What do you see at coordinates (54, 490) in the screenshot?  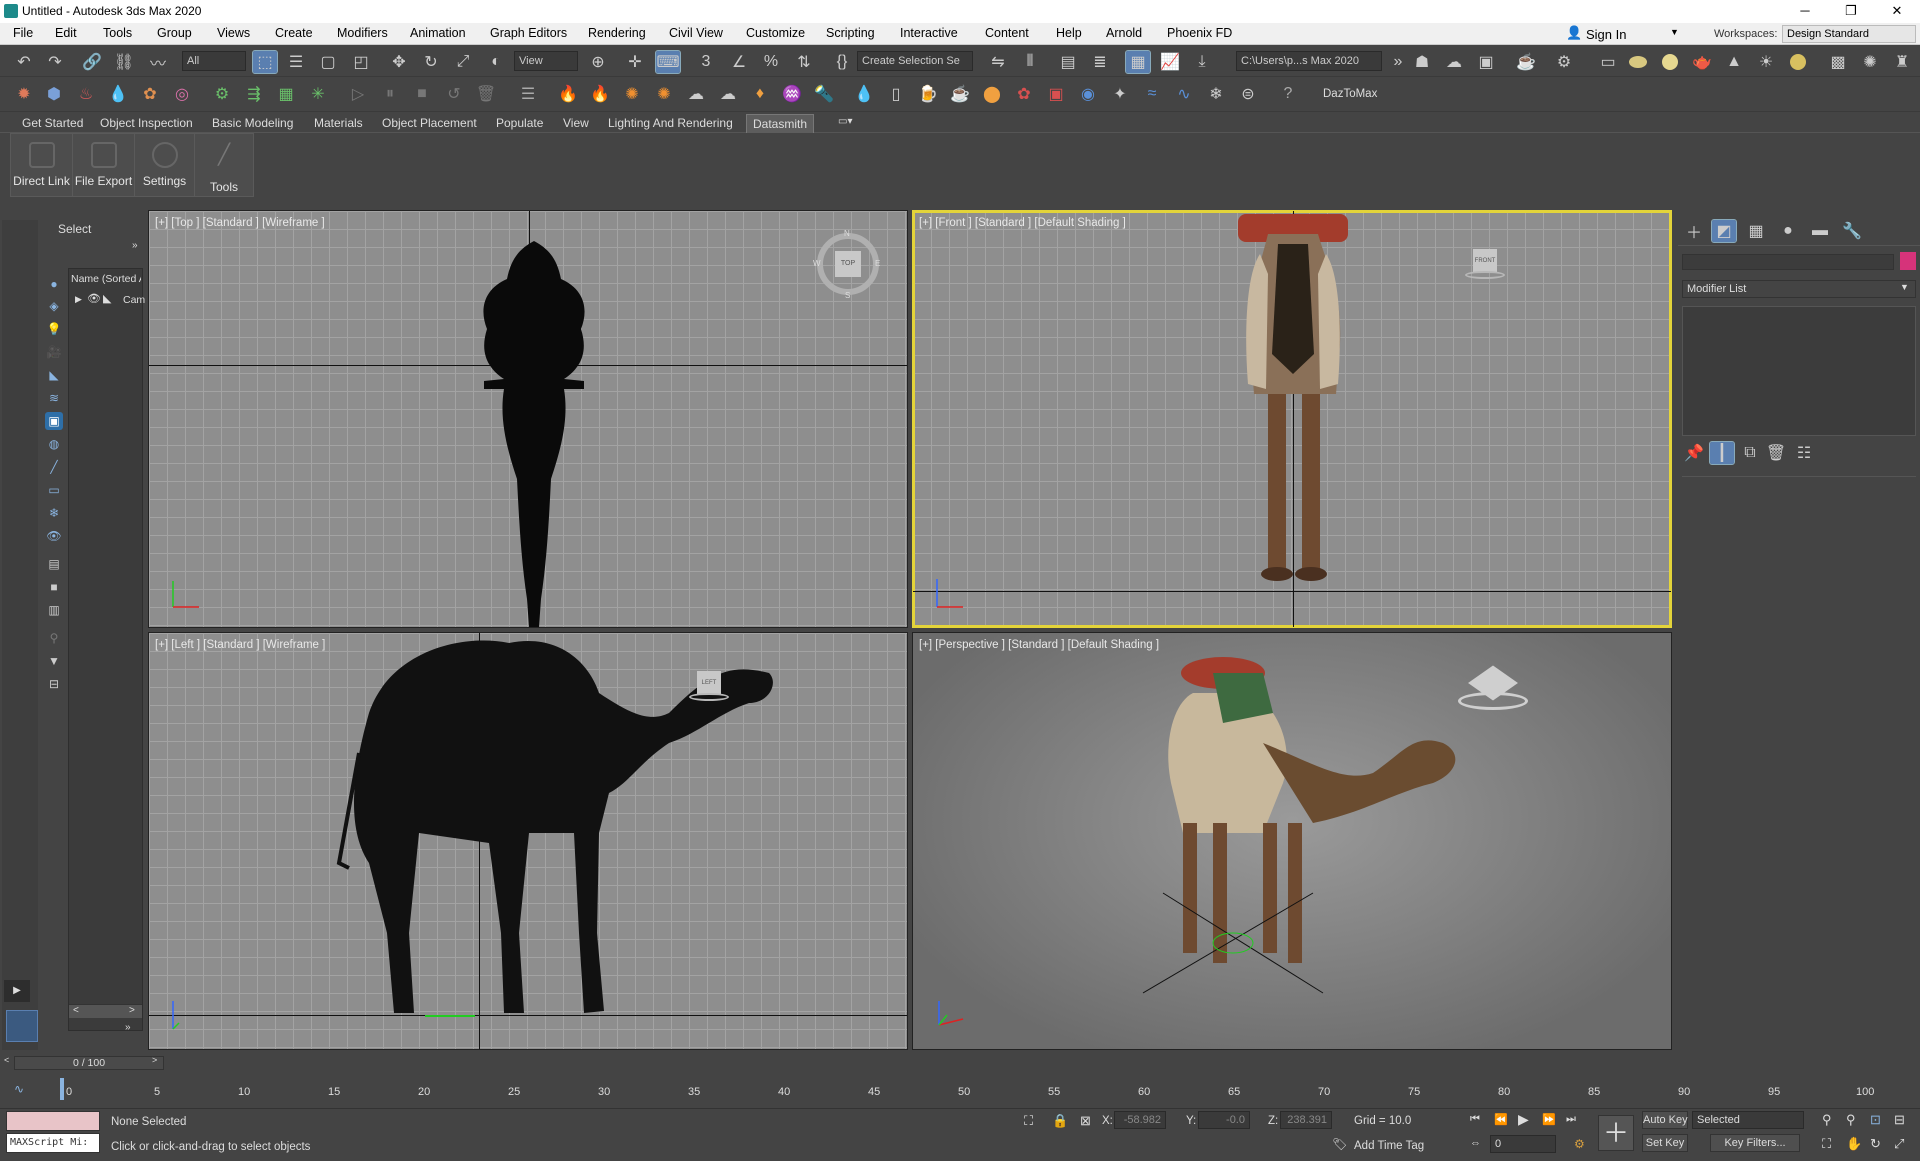 I see `containers-filter-icon: ▭` at bounding box center [54, 490].